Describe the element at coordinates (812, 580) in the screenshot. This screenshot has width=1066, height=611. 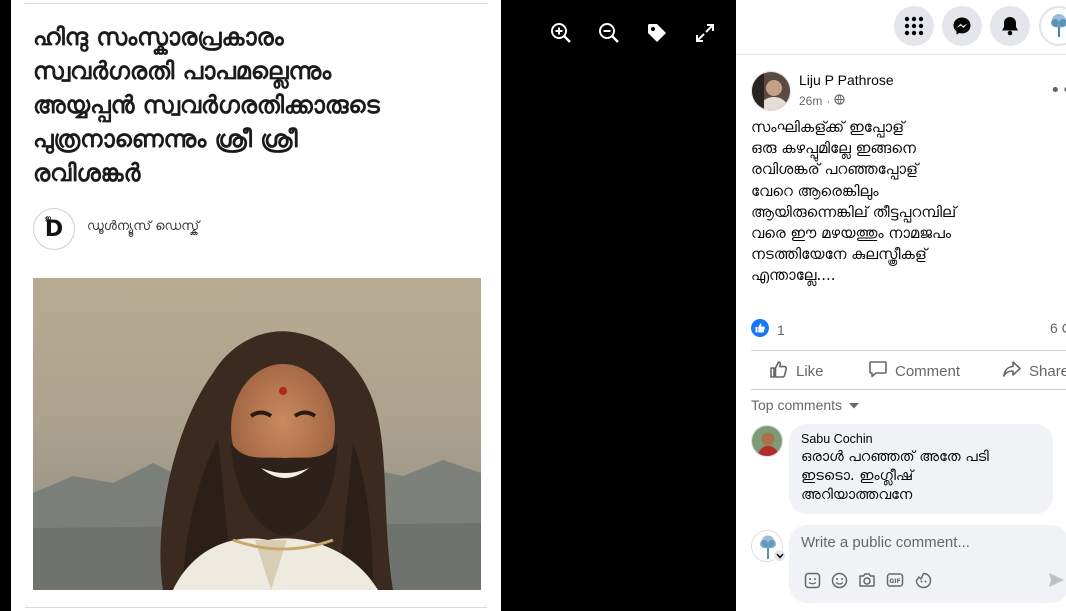
I see `sticker-icon` at that location.